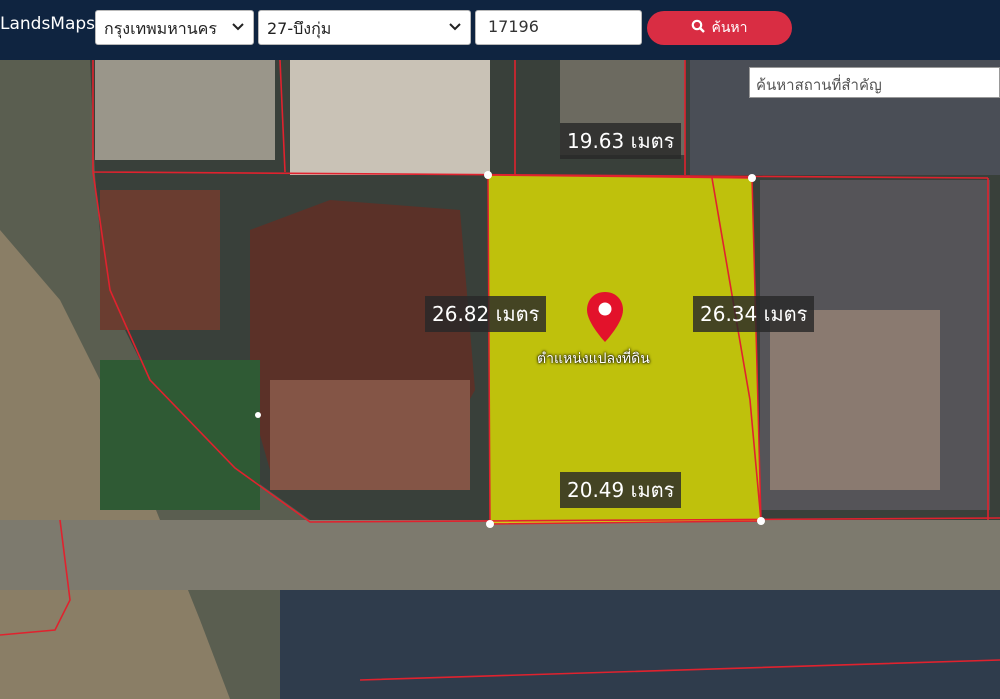 The image size is (1000, 699). Describe the element at coordinates (605, 317) in the screenshot. I see `map-pin-icon` at that location.